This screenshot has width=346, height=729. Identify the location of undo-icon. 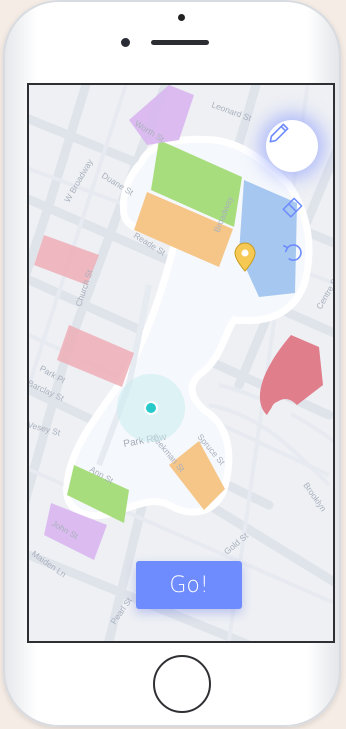
(292, 252).